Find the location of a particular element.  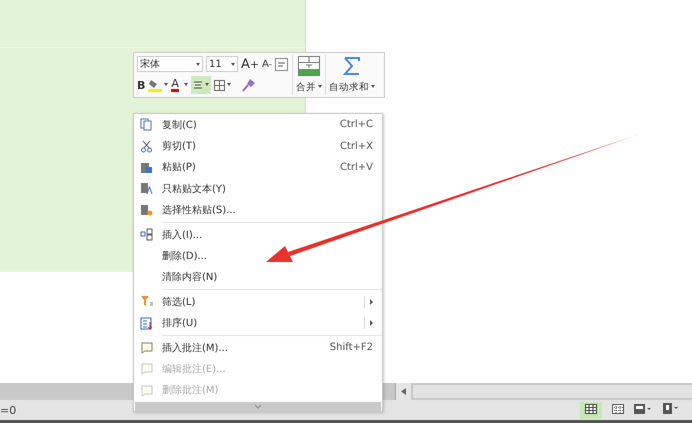

insert-icon is located at coordinates (146, 235).